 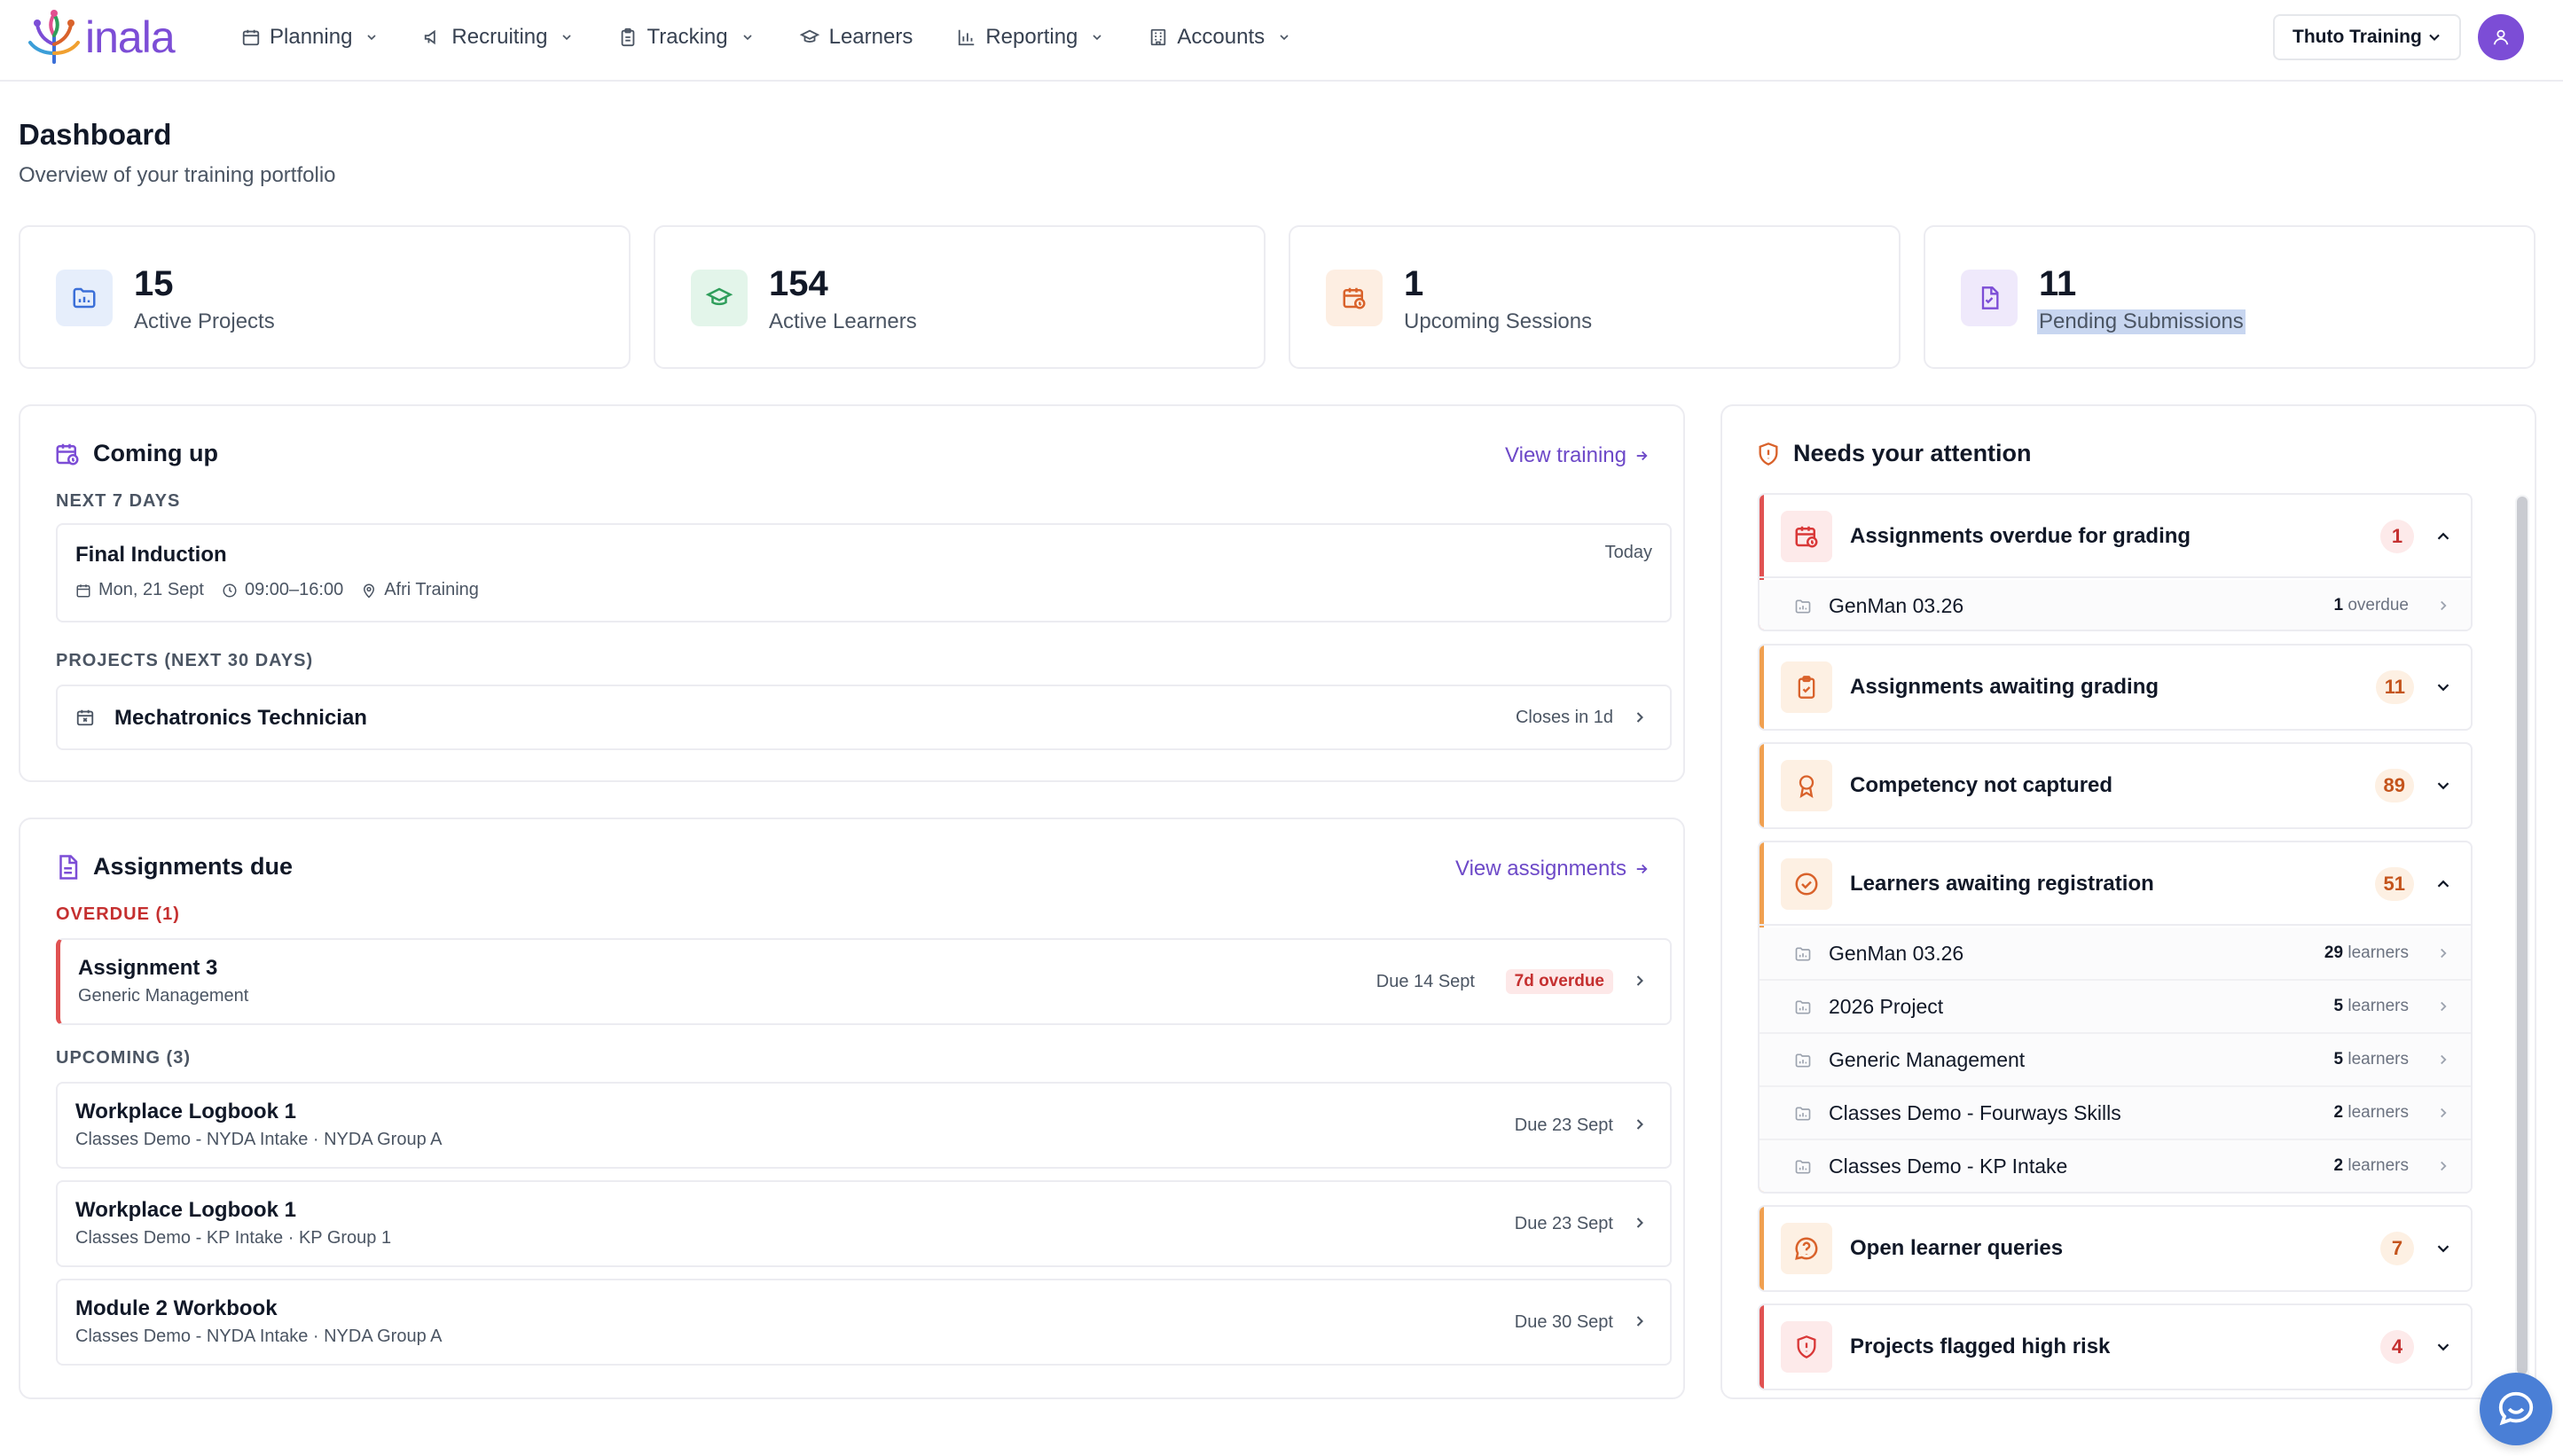 I want to click on nav-recruiting: Recruiting, so click(x=499, y=37).